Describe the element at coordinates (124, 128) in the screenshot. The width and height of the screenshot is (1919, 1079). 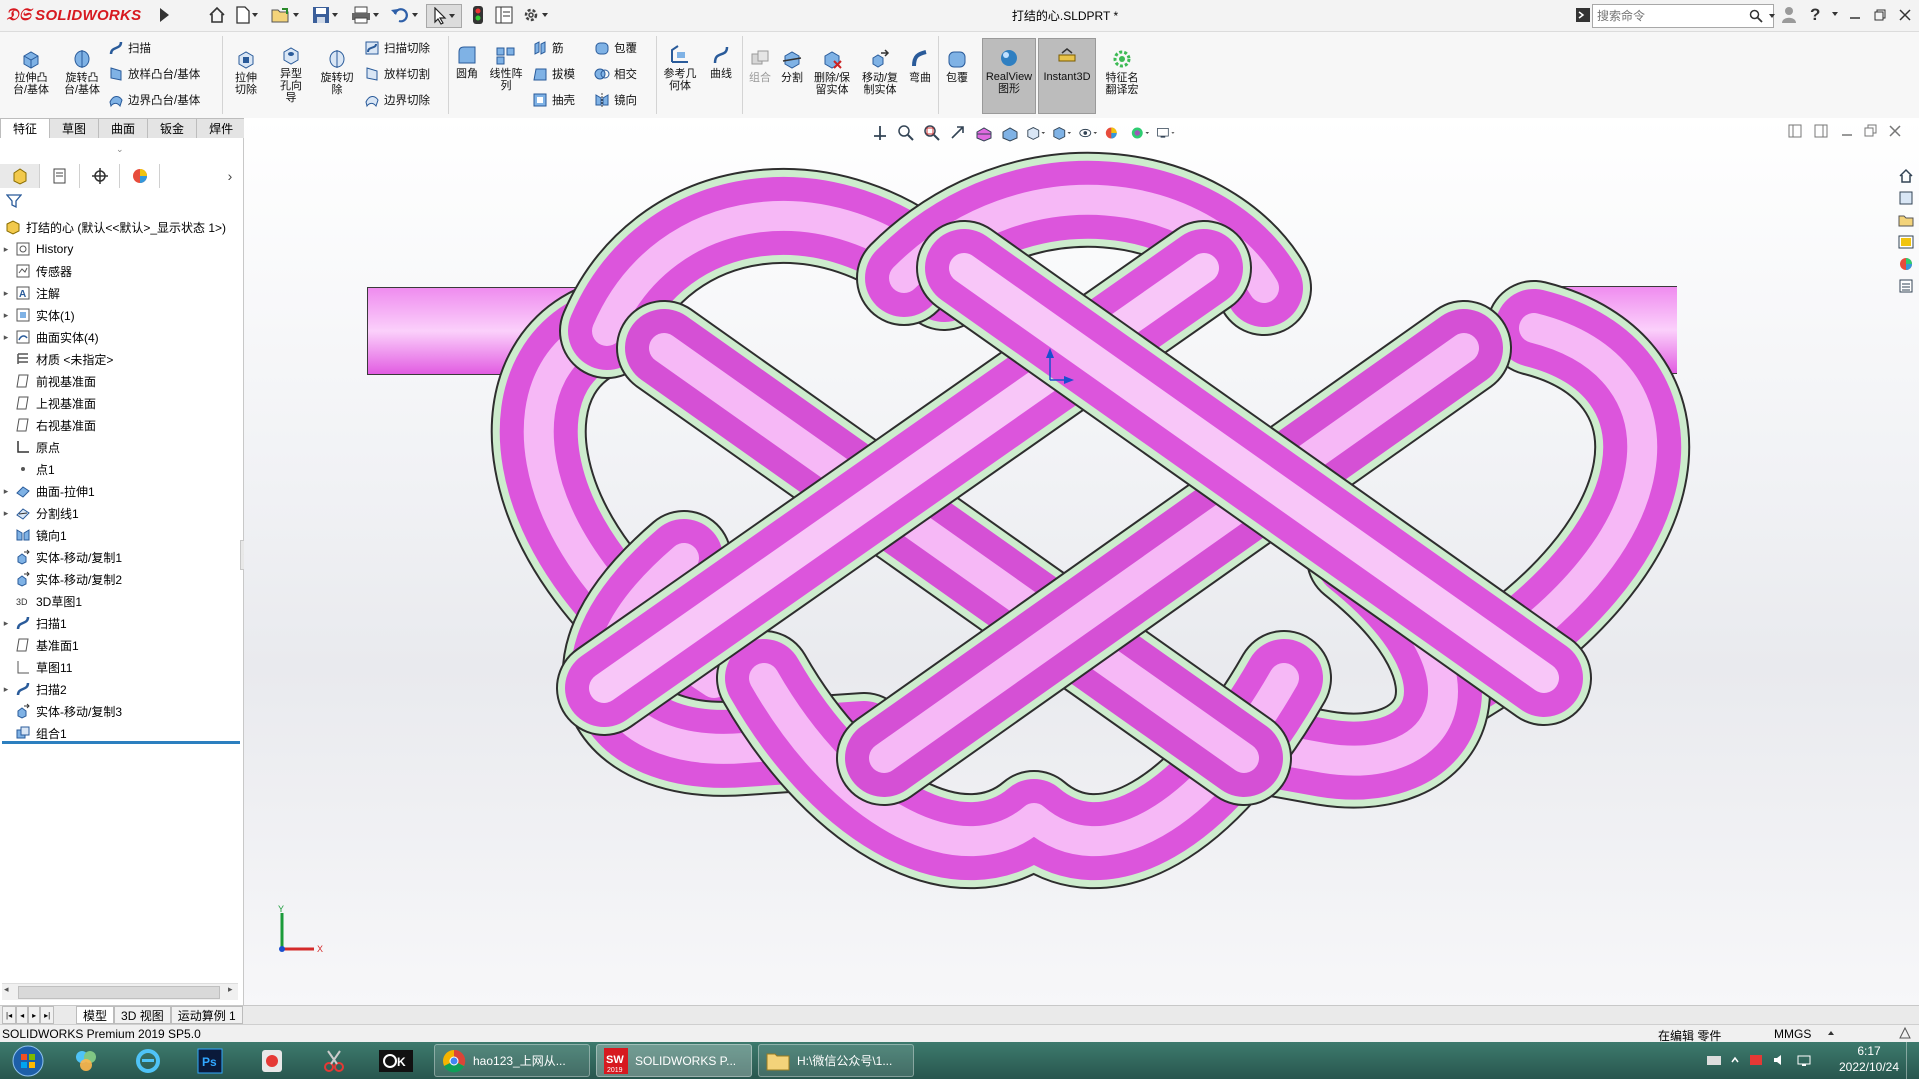
I see `tab-command-2: 曲面` at that location.